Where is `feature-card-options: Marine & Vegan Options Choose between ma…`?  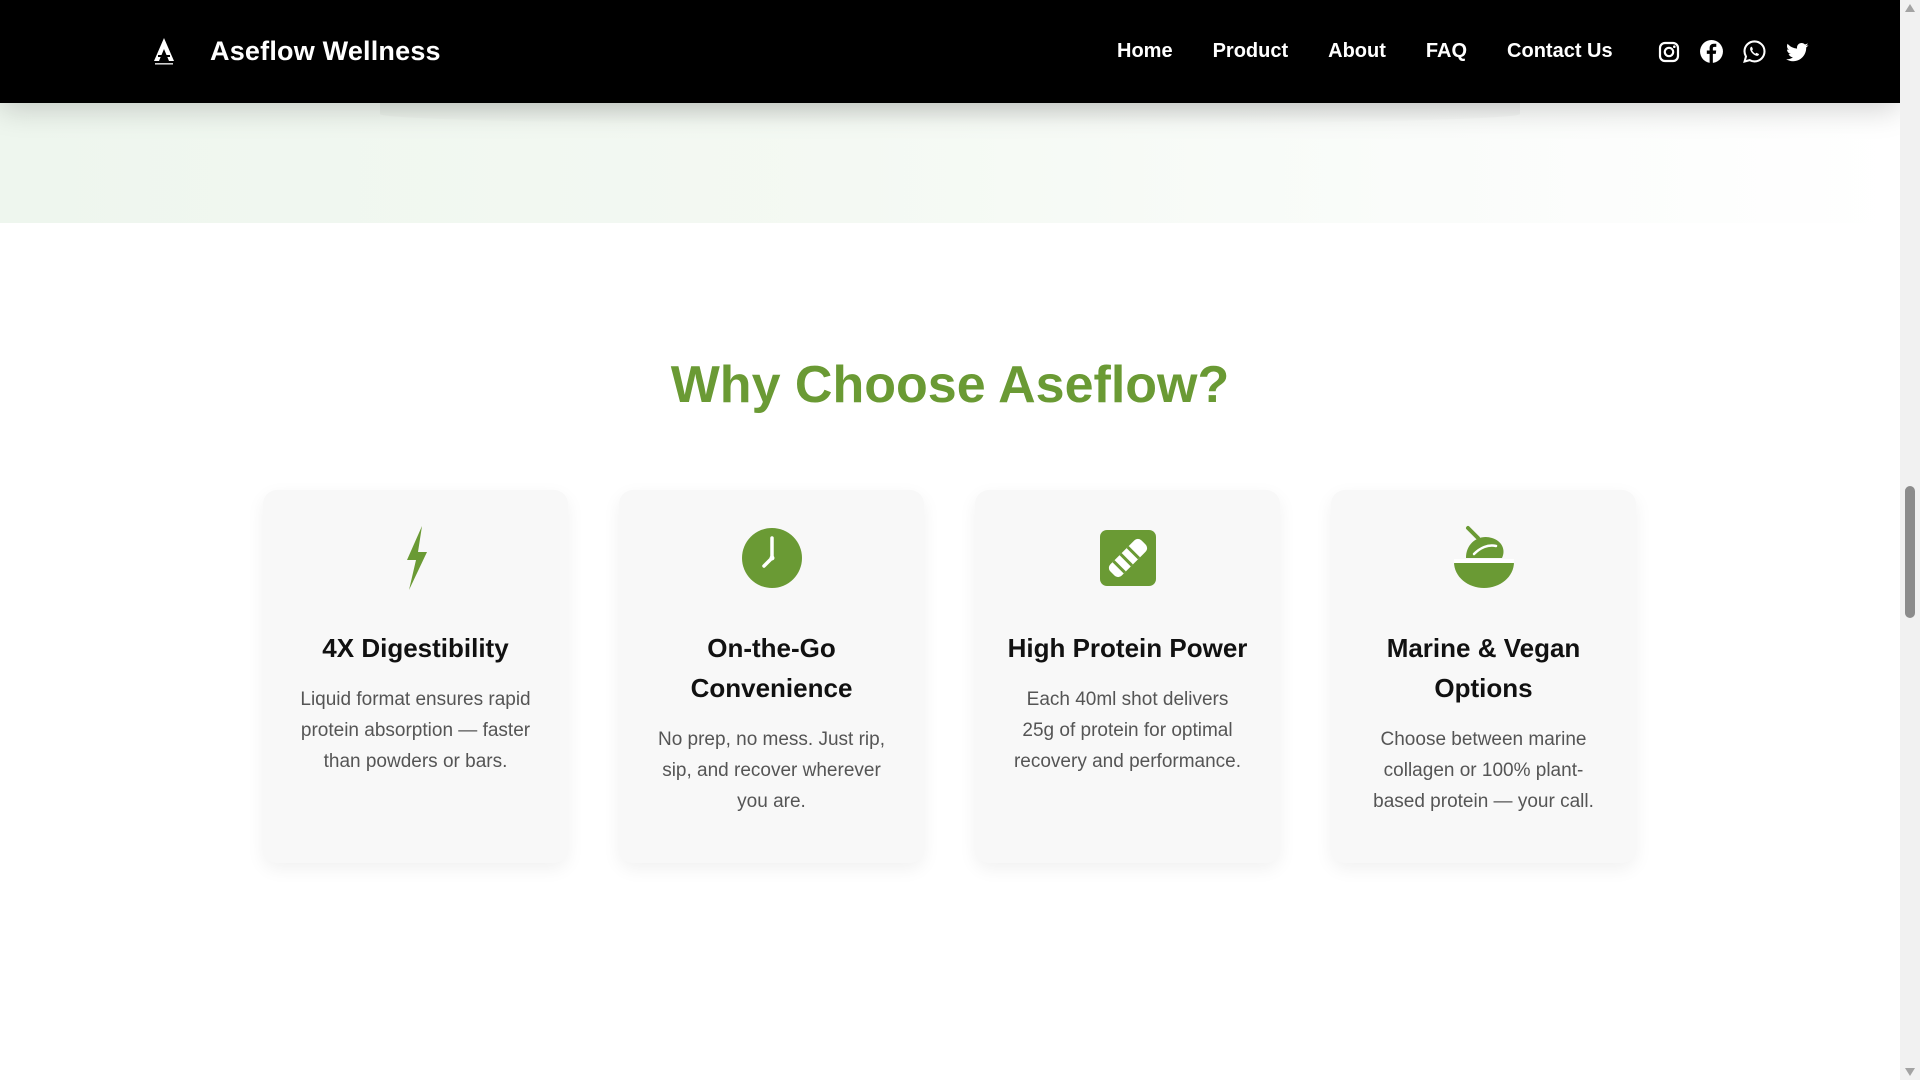
feature-card-options: Marine & Vegan Options Choose between ma… is located at coordinates (1483, 676).